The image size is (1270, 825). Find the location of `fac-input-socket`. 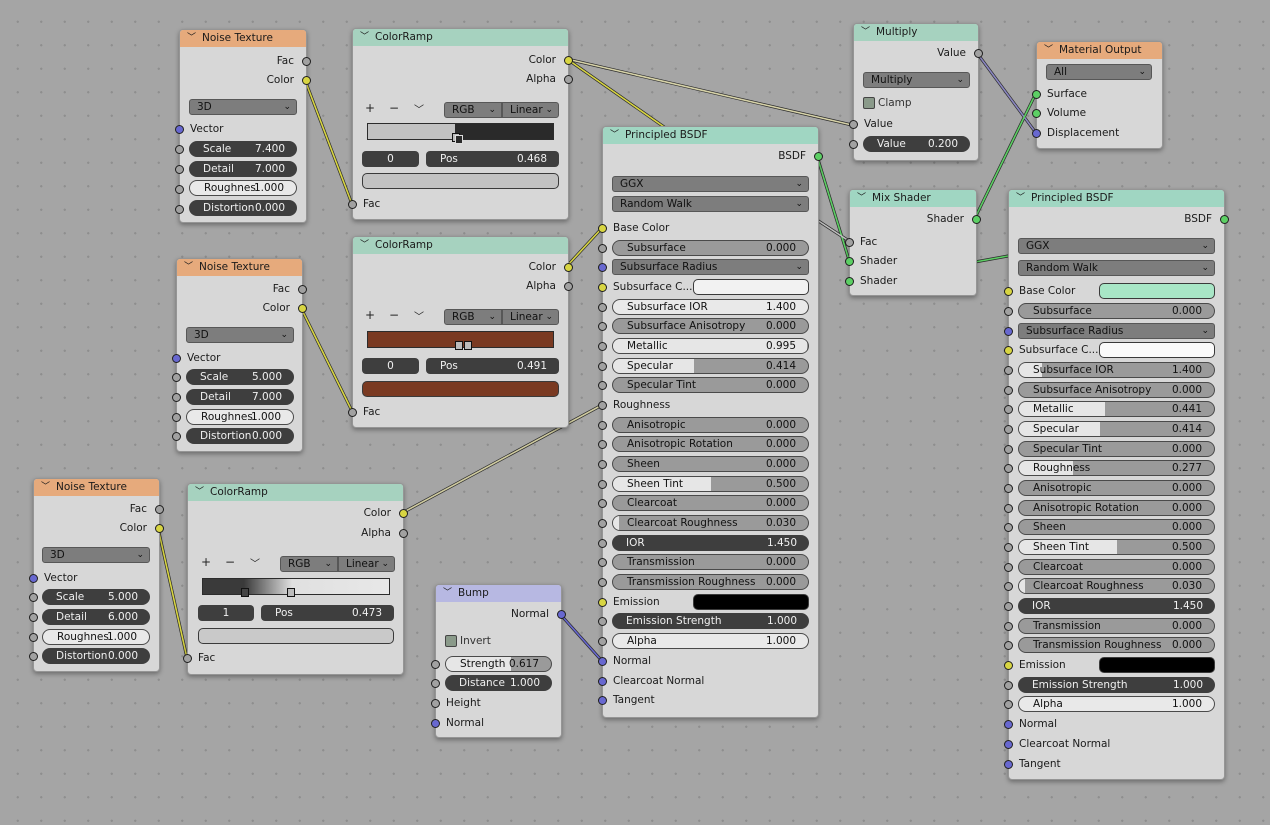

fac-input-socket is located at coordinates (849, 242).